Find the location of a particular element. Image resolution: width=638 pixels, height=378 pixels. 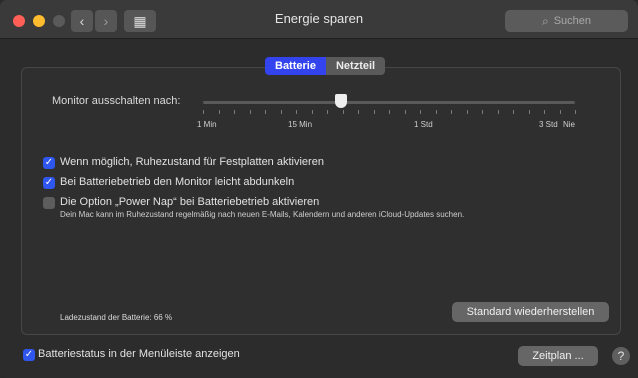

help-button: ? is located at coordinates (621, 356).